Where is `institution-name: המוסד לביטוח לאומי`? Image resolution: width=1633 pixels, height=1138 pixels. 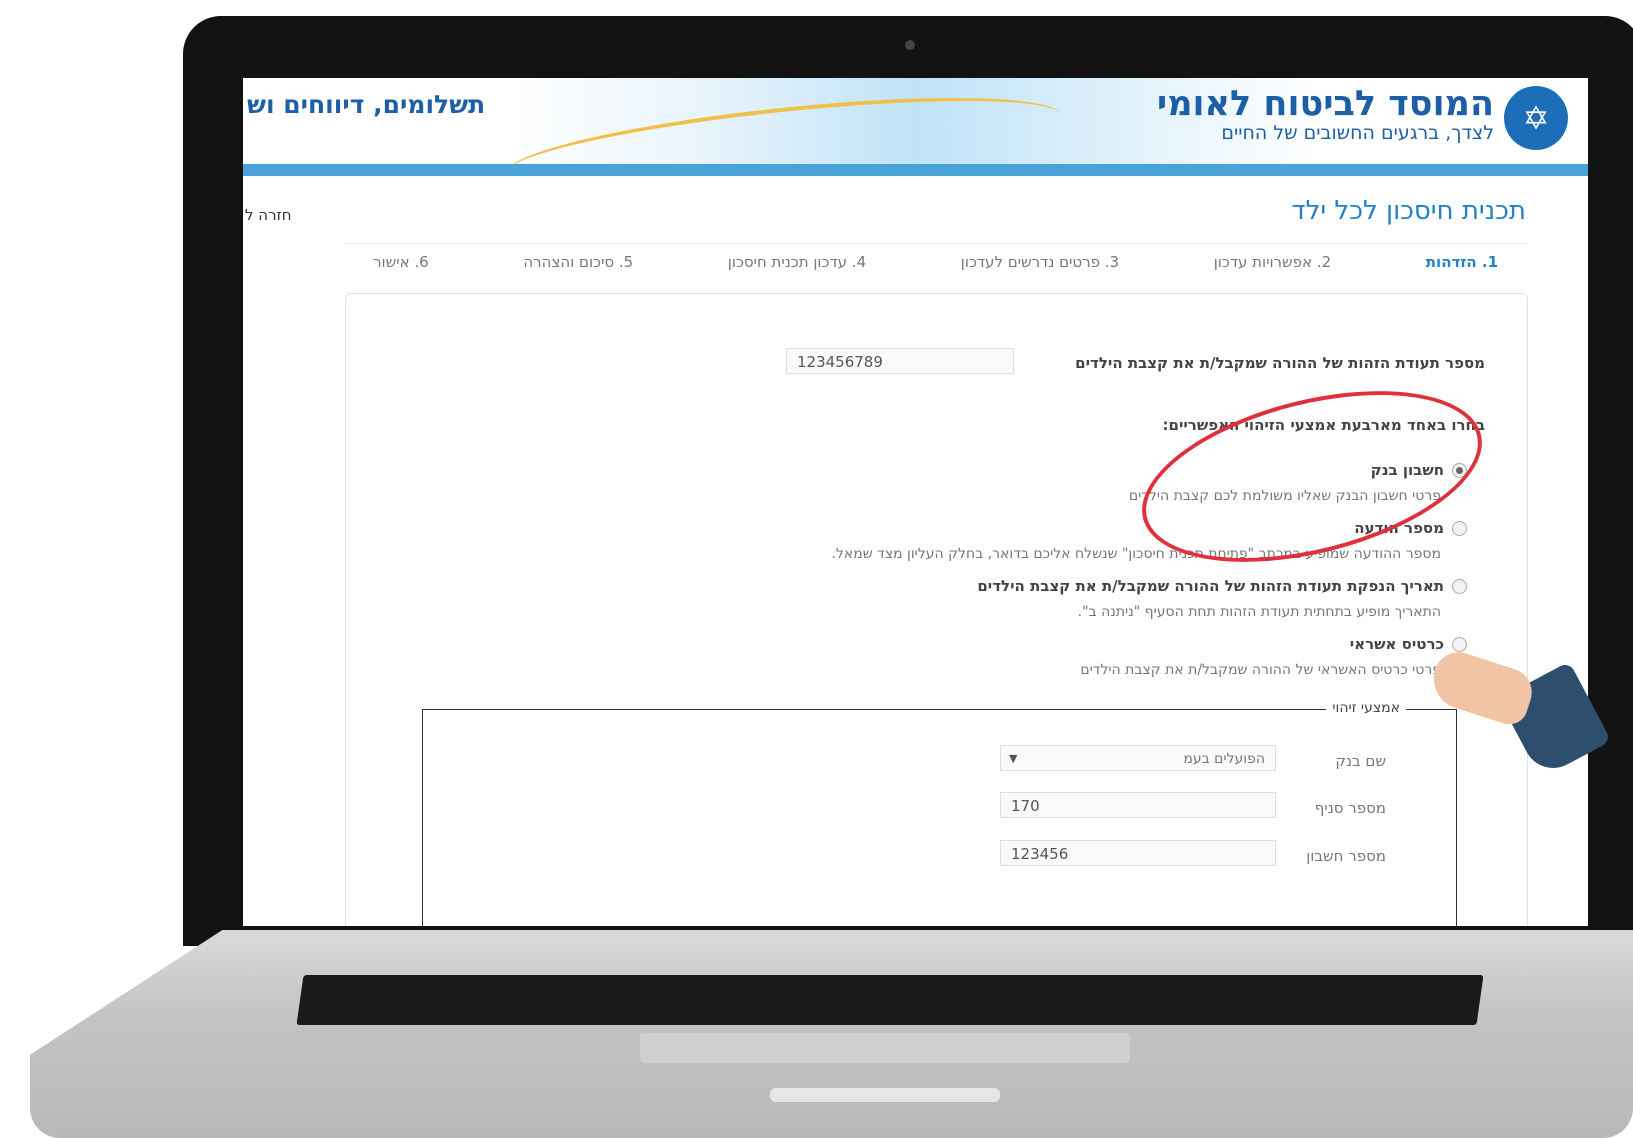
institution-name: המוסד לביטוח לאומי is located at coordinates (1325, 104).